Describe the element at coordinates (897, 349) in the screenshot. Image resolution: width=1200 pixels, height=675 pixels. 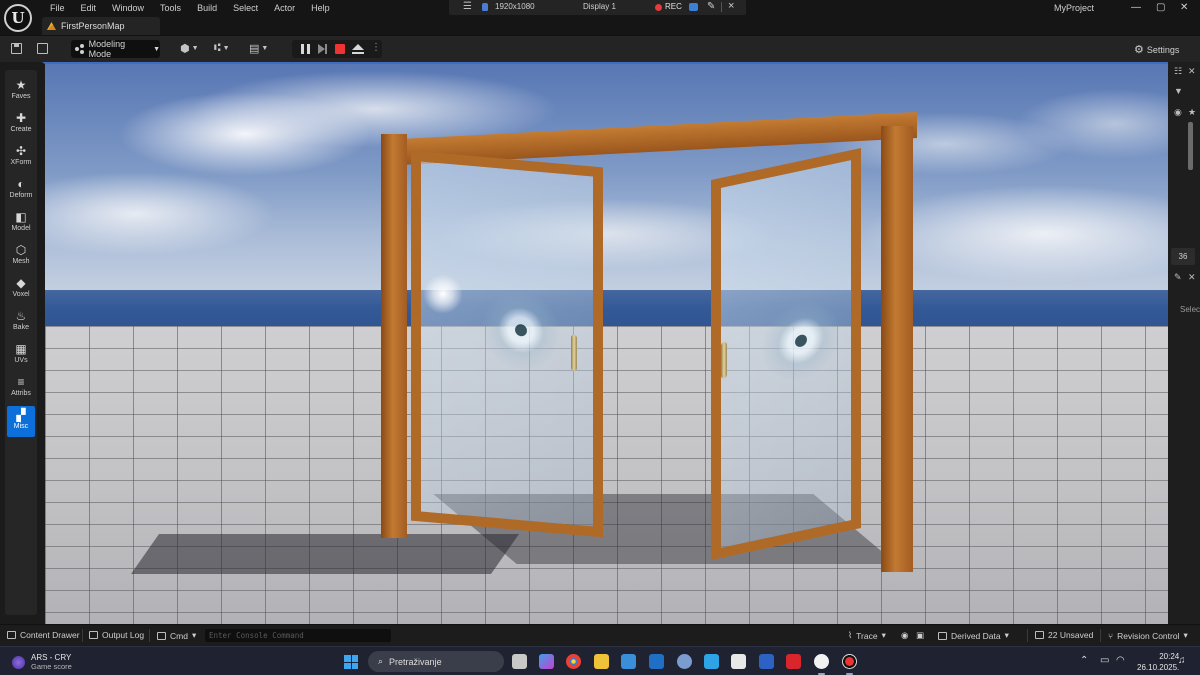
I see `door-frame-right-post` at that location.